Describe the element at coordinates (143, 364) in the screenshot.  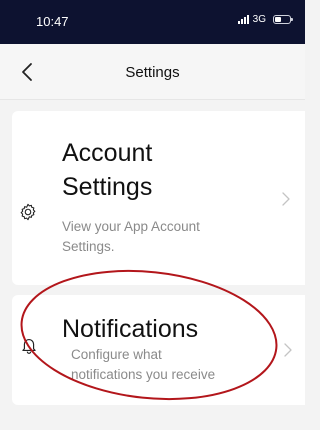
I see `card-description: Configure what notifications you receive` at that location.